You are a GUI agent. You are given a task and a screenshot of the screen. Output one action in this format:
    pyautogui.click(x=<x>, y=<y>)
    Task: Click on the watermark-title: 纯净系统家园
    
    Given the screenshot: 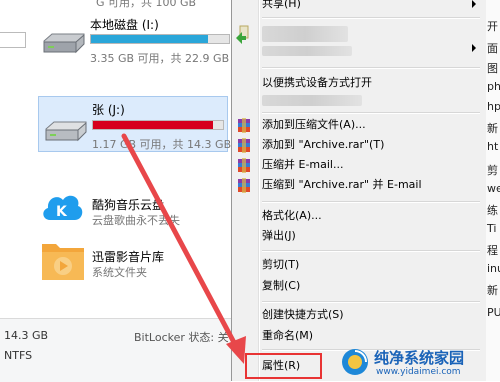 What is the action you would take?
    pyautogui.click(x=419, y=358)
    